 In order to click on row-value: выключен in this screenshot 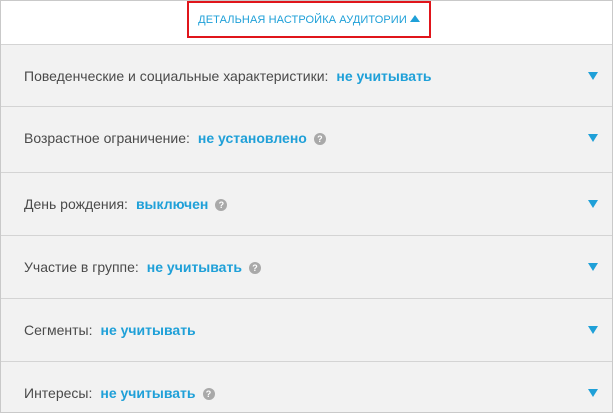, I will do `click(172, 204)`.